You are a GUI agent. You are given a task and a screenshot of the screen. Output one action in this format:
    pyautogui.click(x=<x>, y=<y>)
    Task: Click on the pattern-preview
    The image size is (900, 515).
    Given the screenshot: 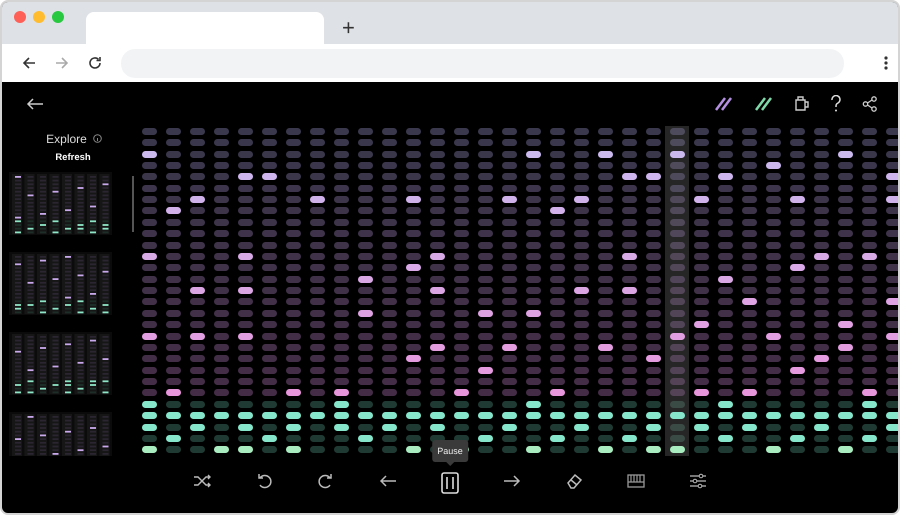 What is the action you would take?
    pyautogui.click(x=60, y=363)
    